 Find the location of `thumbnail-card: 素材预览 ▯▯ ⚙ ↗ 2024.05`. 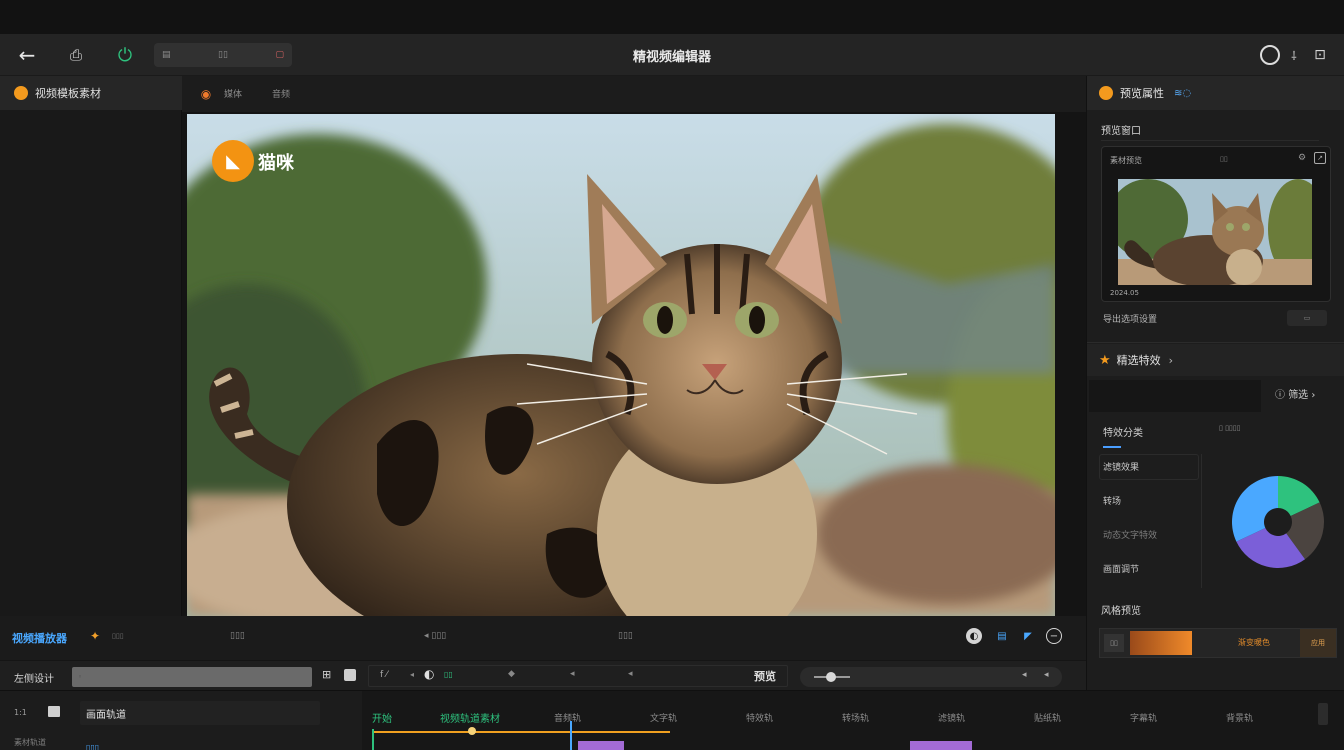

thumbnail-card: 素材预览 ▯▯ ⚙ ↗ 2024.05 is located at coordinates (1216, 224).